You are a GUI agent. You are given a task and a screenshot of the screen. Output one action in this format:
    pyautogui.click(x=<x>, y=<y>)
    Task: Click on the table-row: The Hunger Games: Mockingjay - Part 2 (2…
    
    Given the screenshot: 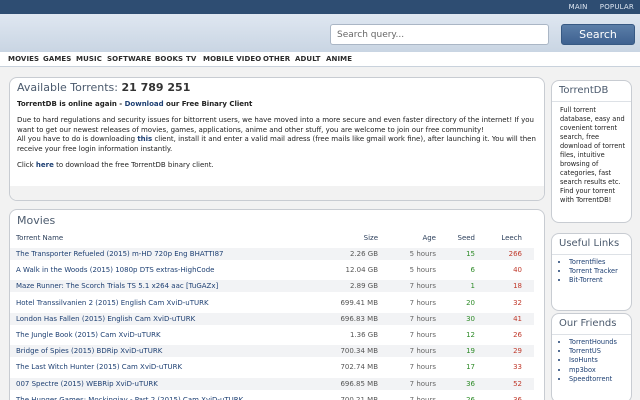 What is the action you would take?
    pyautogui.click(x=272, y=397)
    